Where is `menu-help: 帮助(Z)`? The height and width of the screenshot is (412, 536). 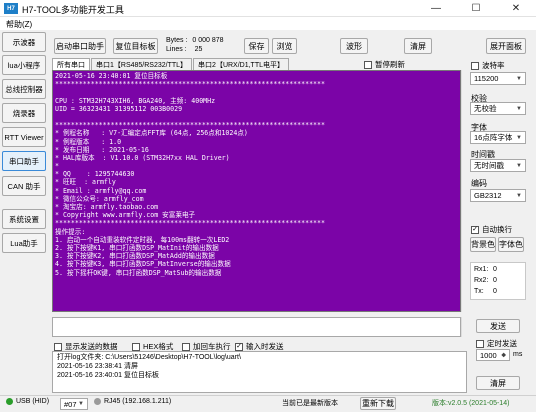 menu-help: 帮助(Z) is located at coordinates (19, 24).